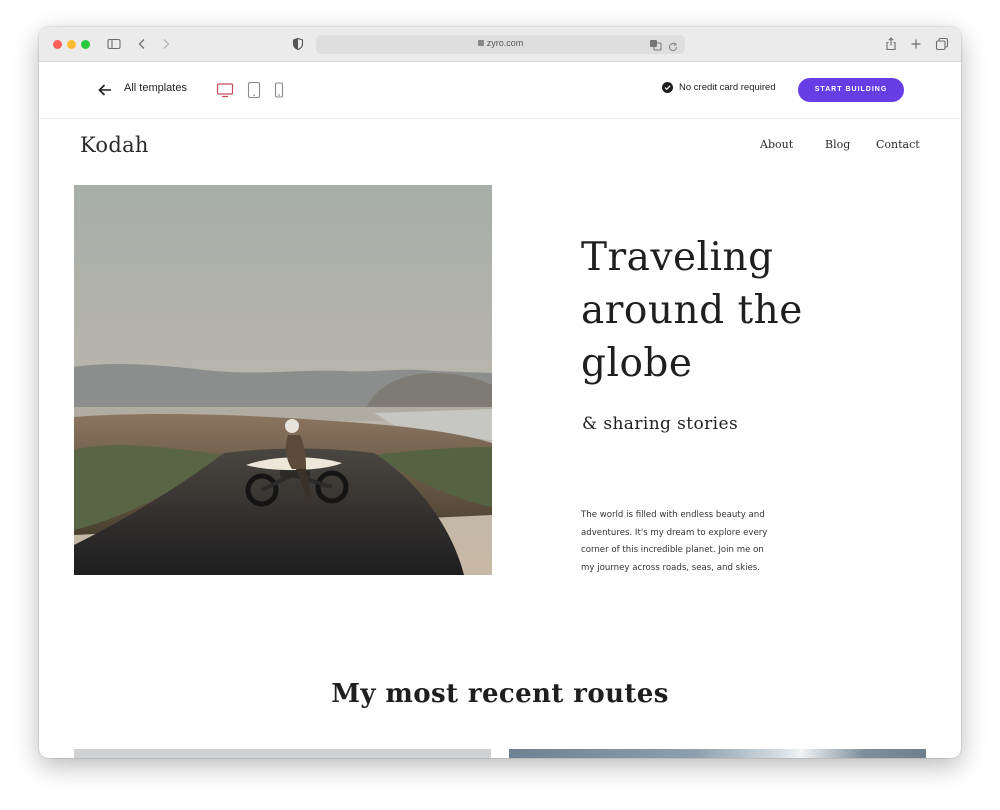 The height and width of the screenshot is (810, 1000). I want to click on hero-title-line: Traveling, so click(677, 257).